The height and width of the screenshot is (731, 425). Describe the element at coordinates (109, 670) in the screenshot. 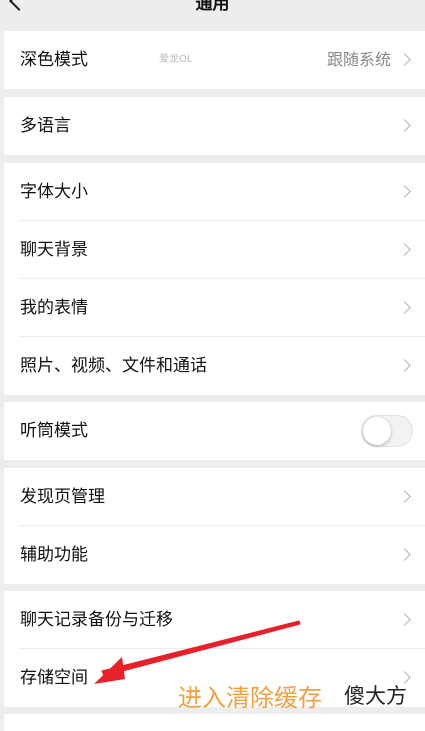

I see `arrow-head` at that location.